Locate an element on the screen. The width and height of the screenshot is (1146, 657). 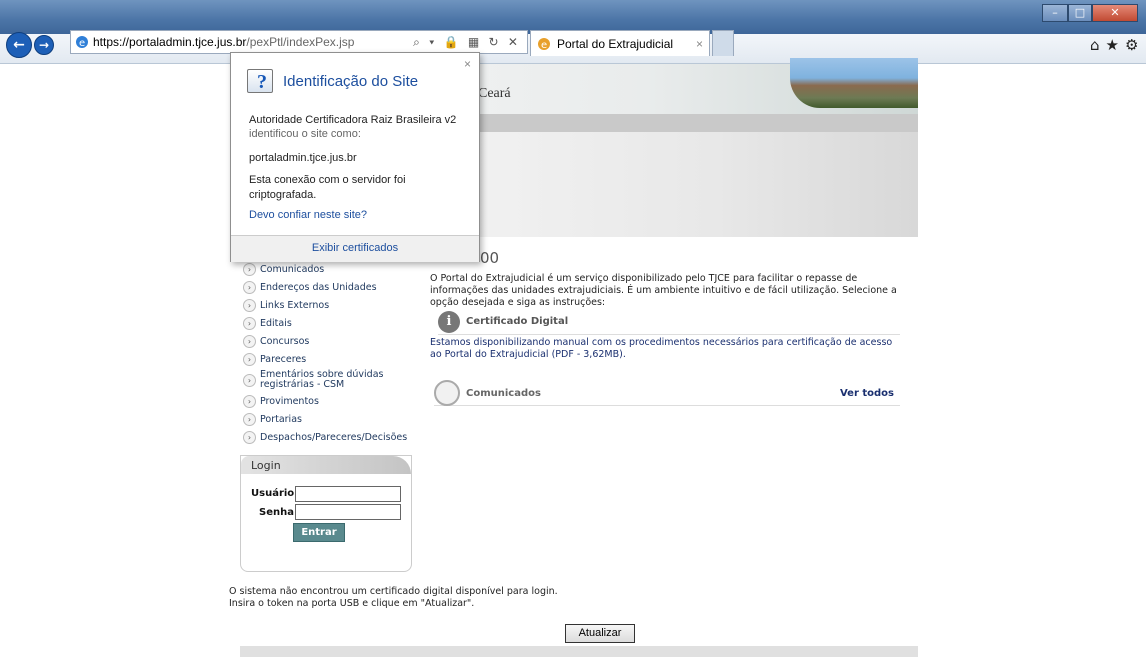
browser-title-bar: – □ ✕ is located at coordinates (573, 17).